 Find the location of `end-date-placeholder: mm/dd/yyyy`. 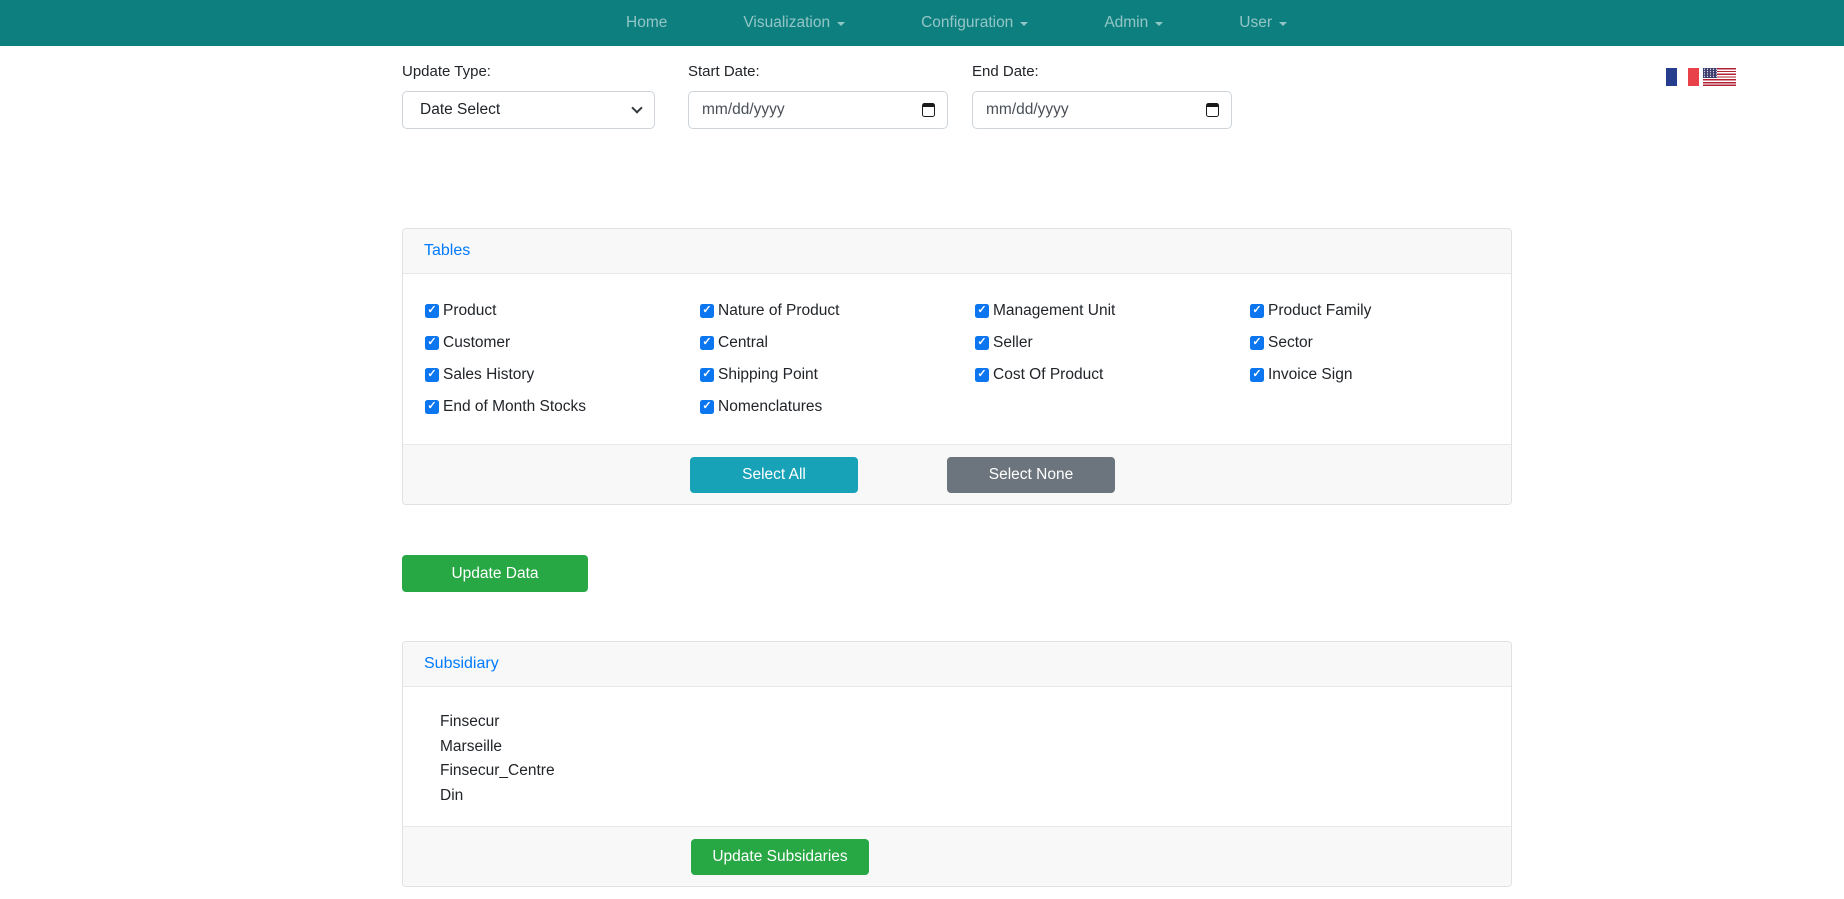

end-date-placeholder: mm/dd/yyyy is located at coordinates (1027, 109).